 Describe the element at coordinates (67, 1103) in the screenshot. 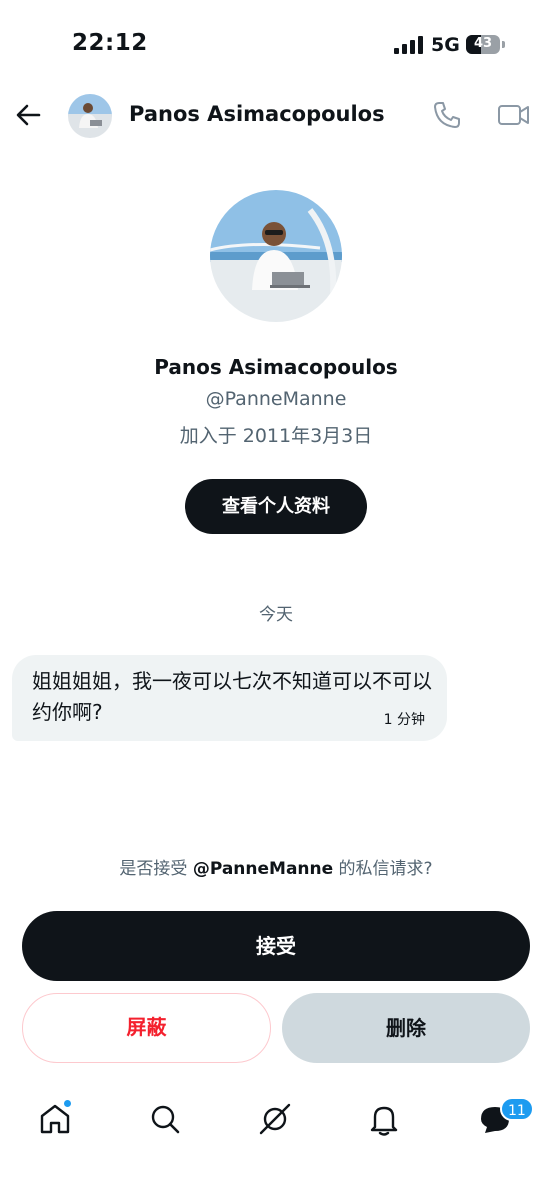

I see `home-notification-dot` at that location.